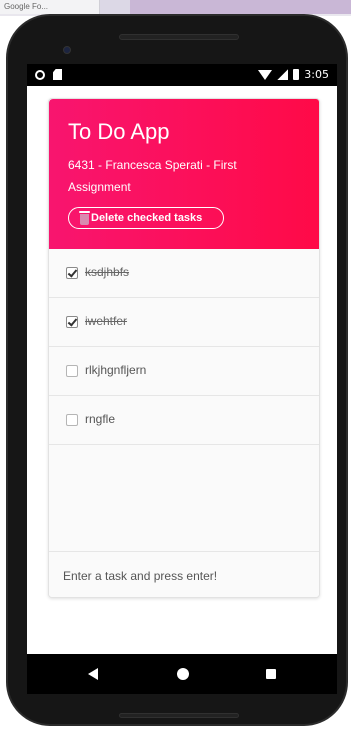 The height and width of the screenshot is (729, 351). Describe the element at coordinates (184, 420) in the screenshot. I see `task-item: rngfle` at that location.